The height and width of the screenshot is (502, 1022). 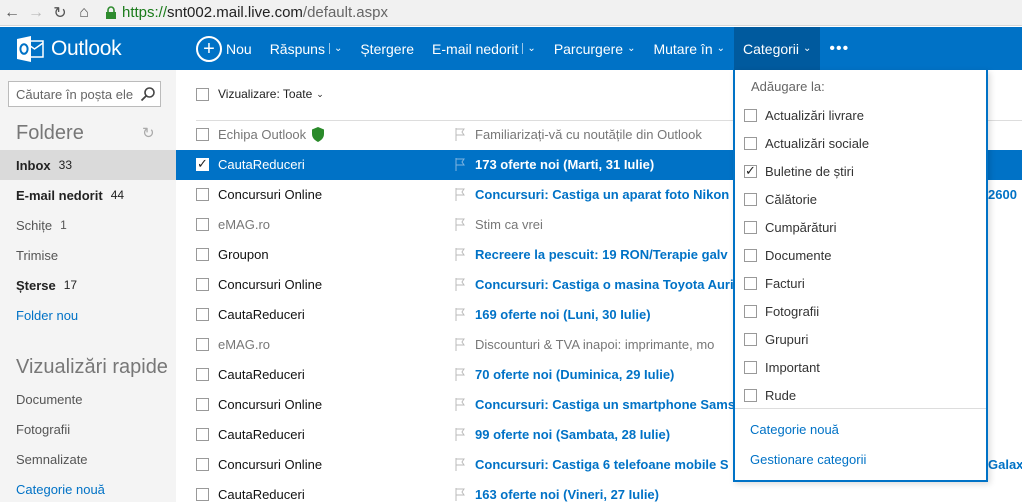 I want to click on category-item: Facturi, so click(x=860, y=283).